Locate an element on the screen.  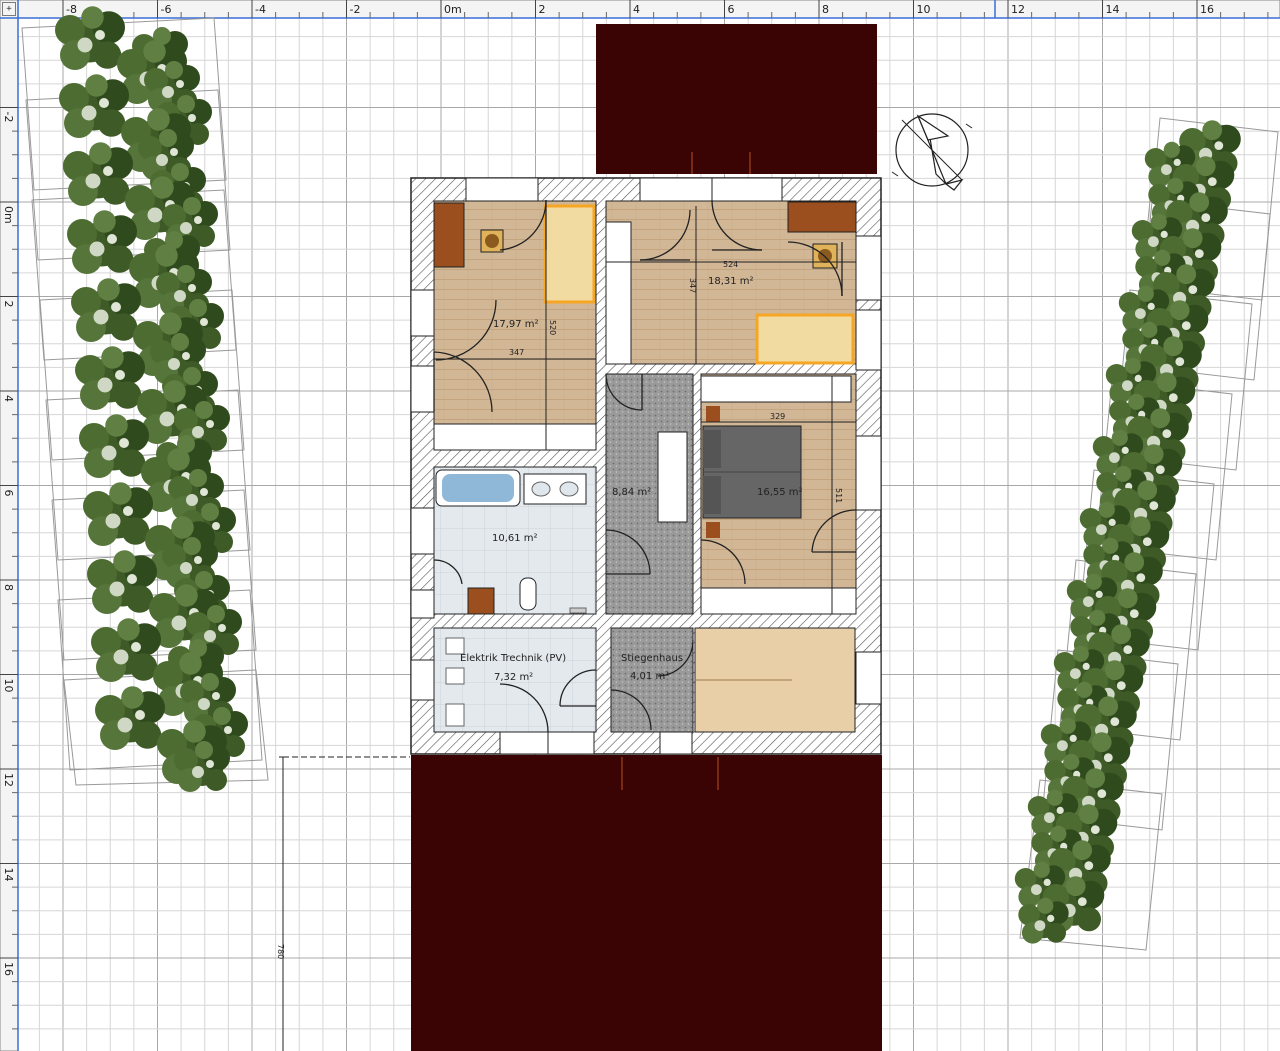
ruler-x-label: 0m is located at coordinates (453, 9).